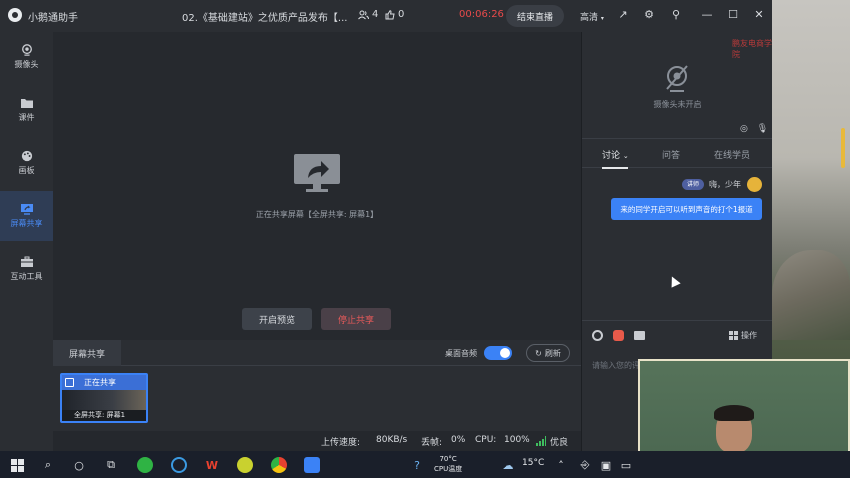  I want to click on tab-discussion-label: 讨论, so click(611, 156).